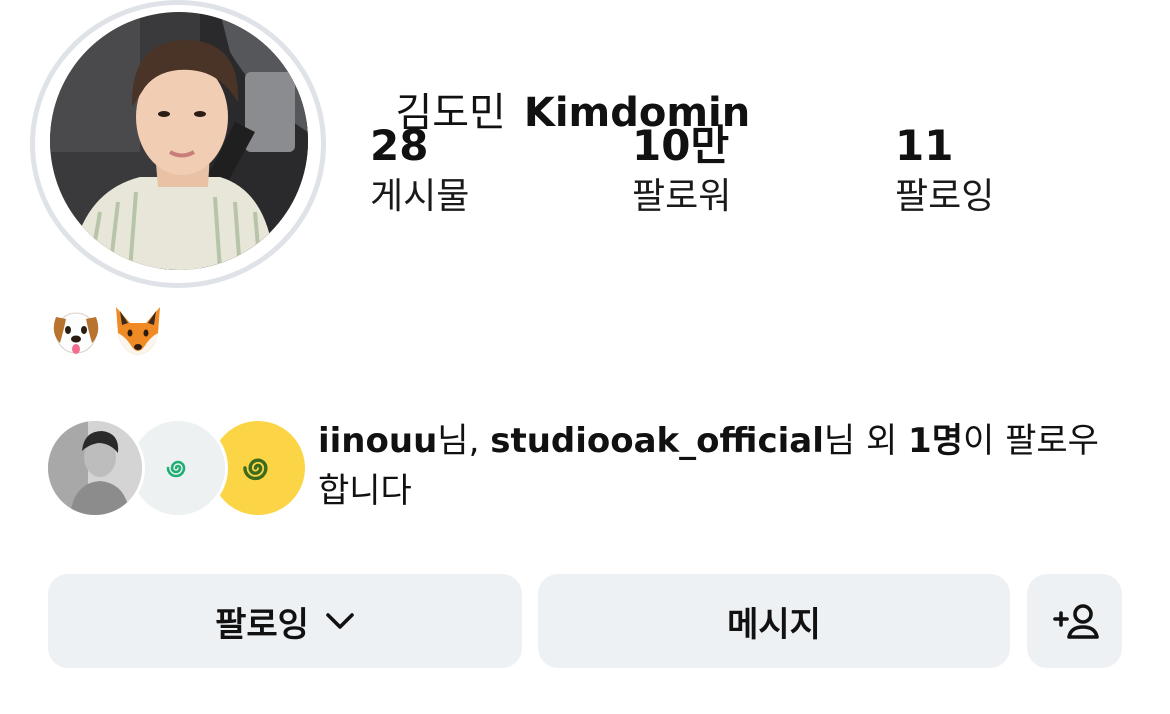 Image resolution: width=1170 pixels, height=714 pixels. Describe the element at coordinates (682, 196) in the screenshot. I see `stat-followers-label: 팔로워` at that location.